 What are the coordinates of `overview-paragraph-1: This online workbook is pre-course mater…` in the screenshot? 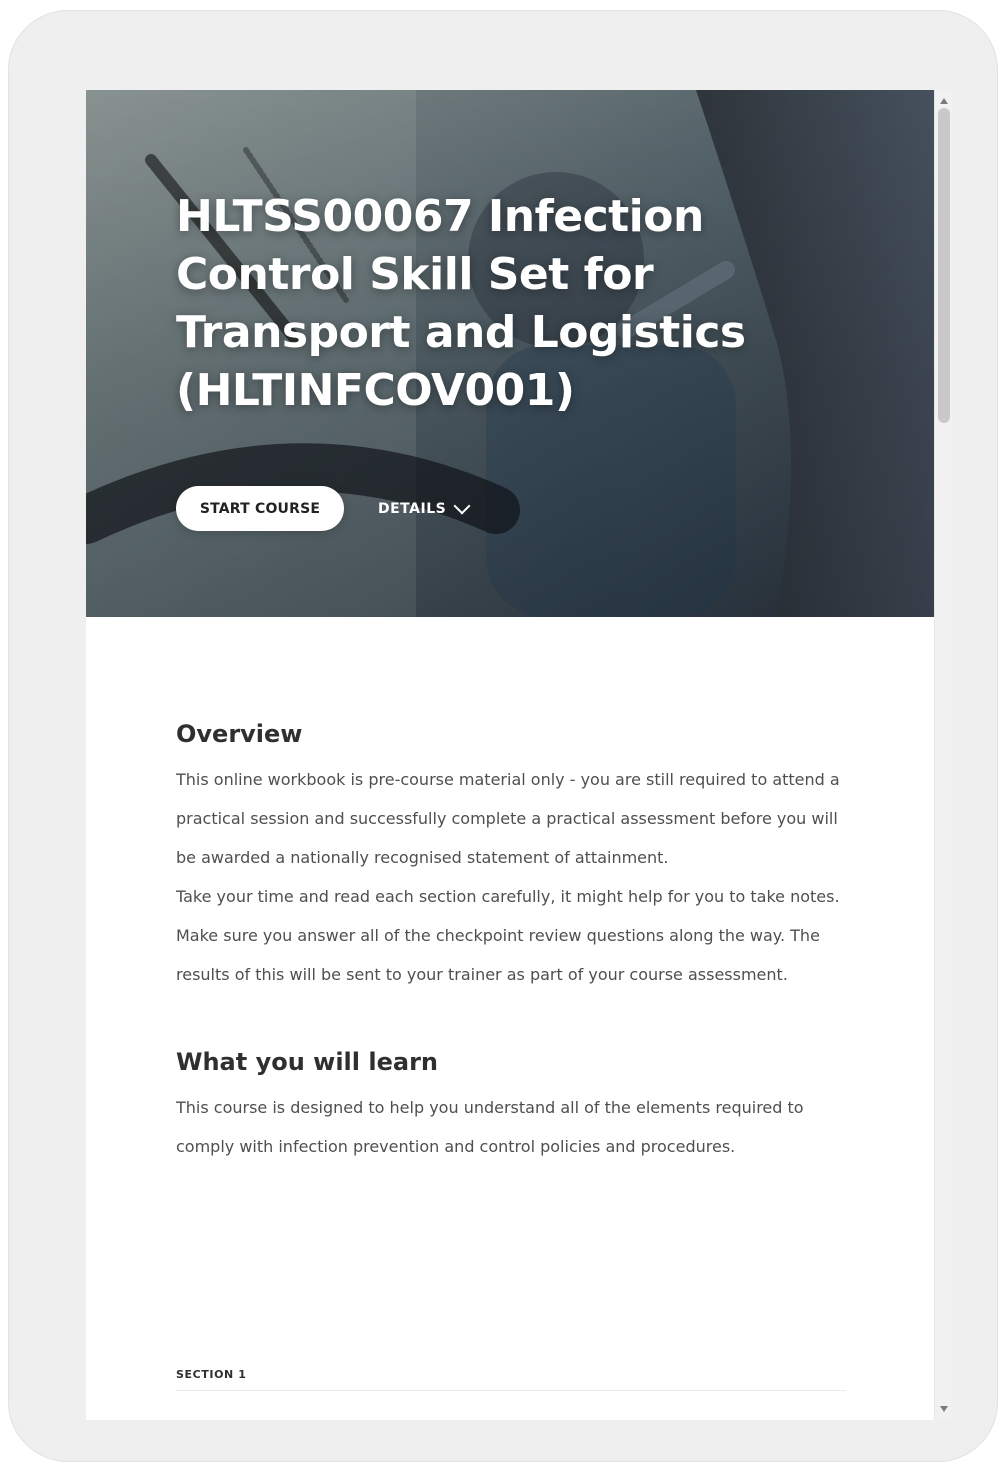 It's located at (508, 818).